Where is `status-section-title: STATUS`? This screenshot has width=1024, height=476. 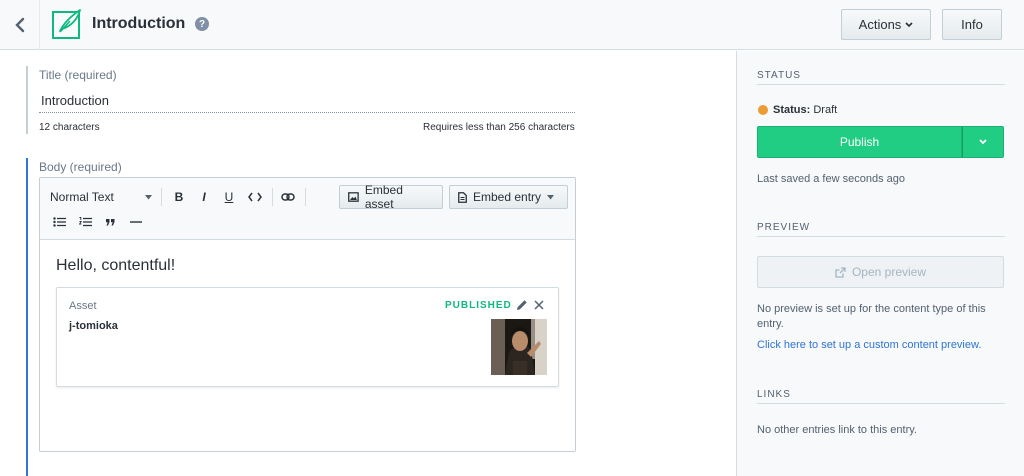 status-section-title: STATUS is located at coordinates (779, 75).